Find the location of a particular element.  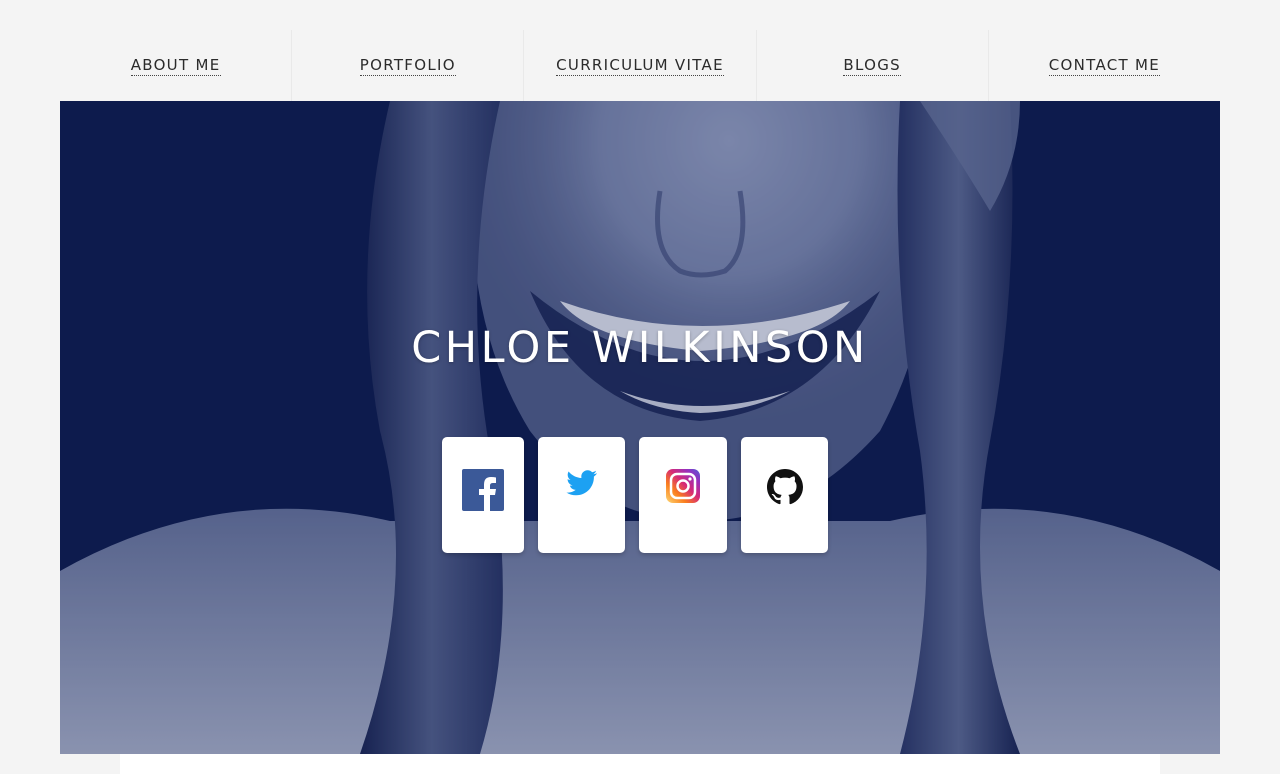

twitter-button is located at coordinates (581, 495).